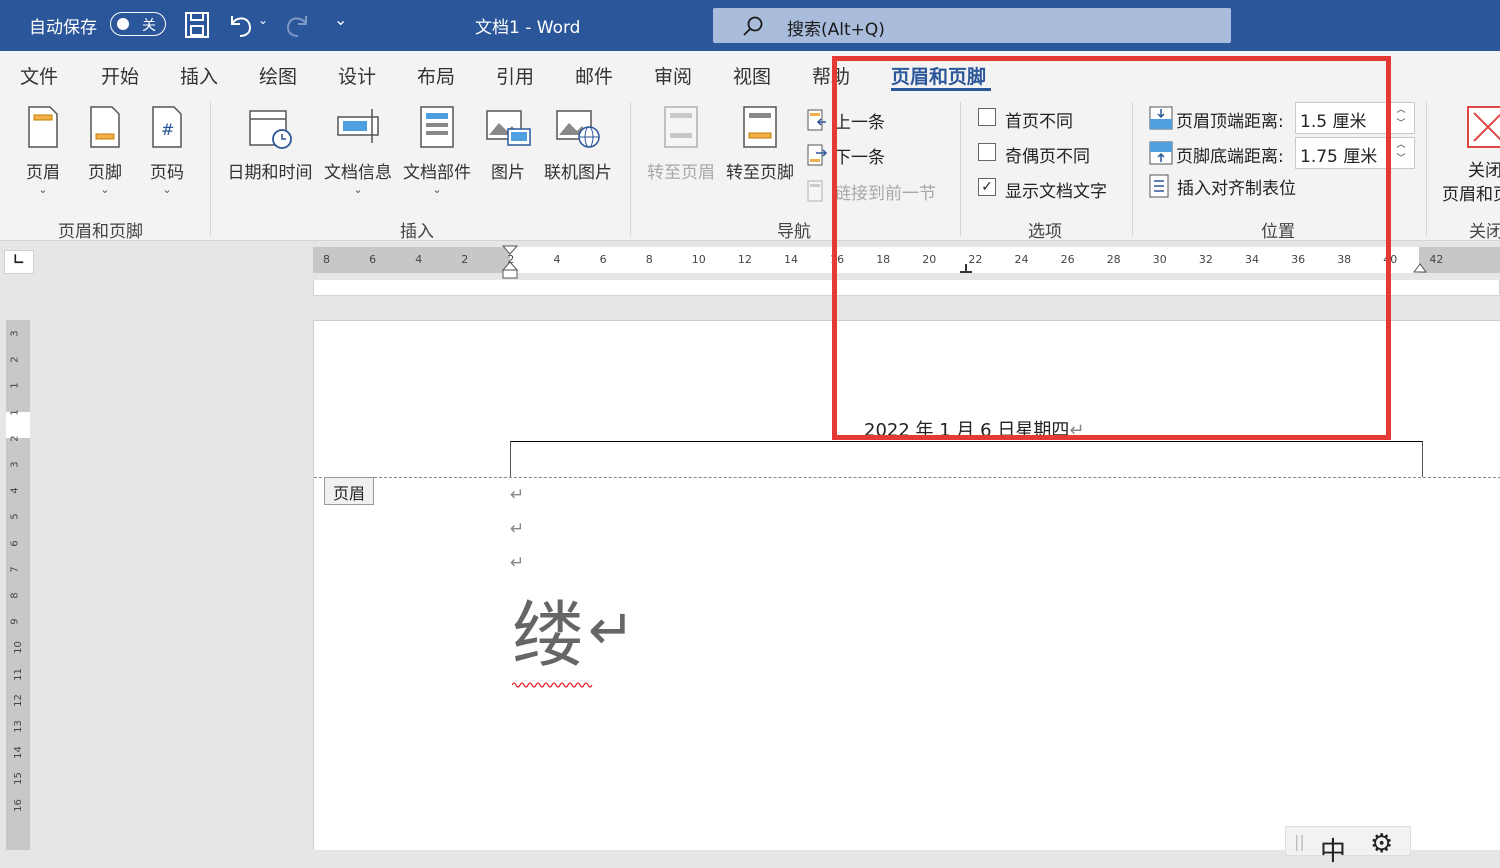 The height and width of the screenshot is (868, 1500). Describe the element at coordinates (966, 269) in the screenshot. I see `center-tab-stop-icon` at that location.